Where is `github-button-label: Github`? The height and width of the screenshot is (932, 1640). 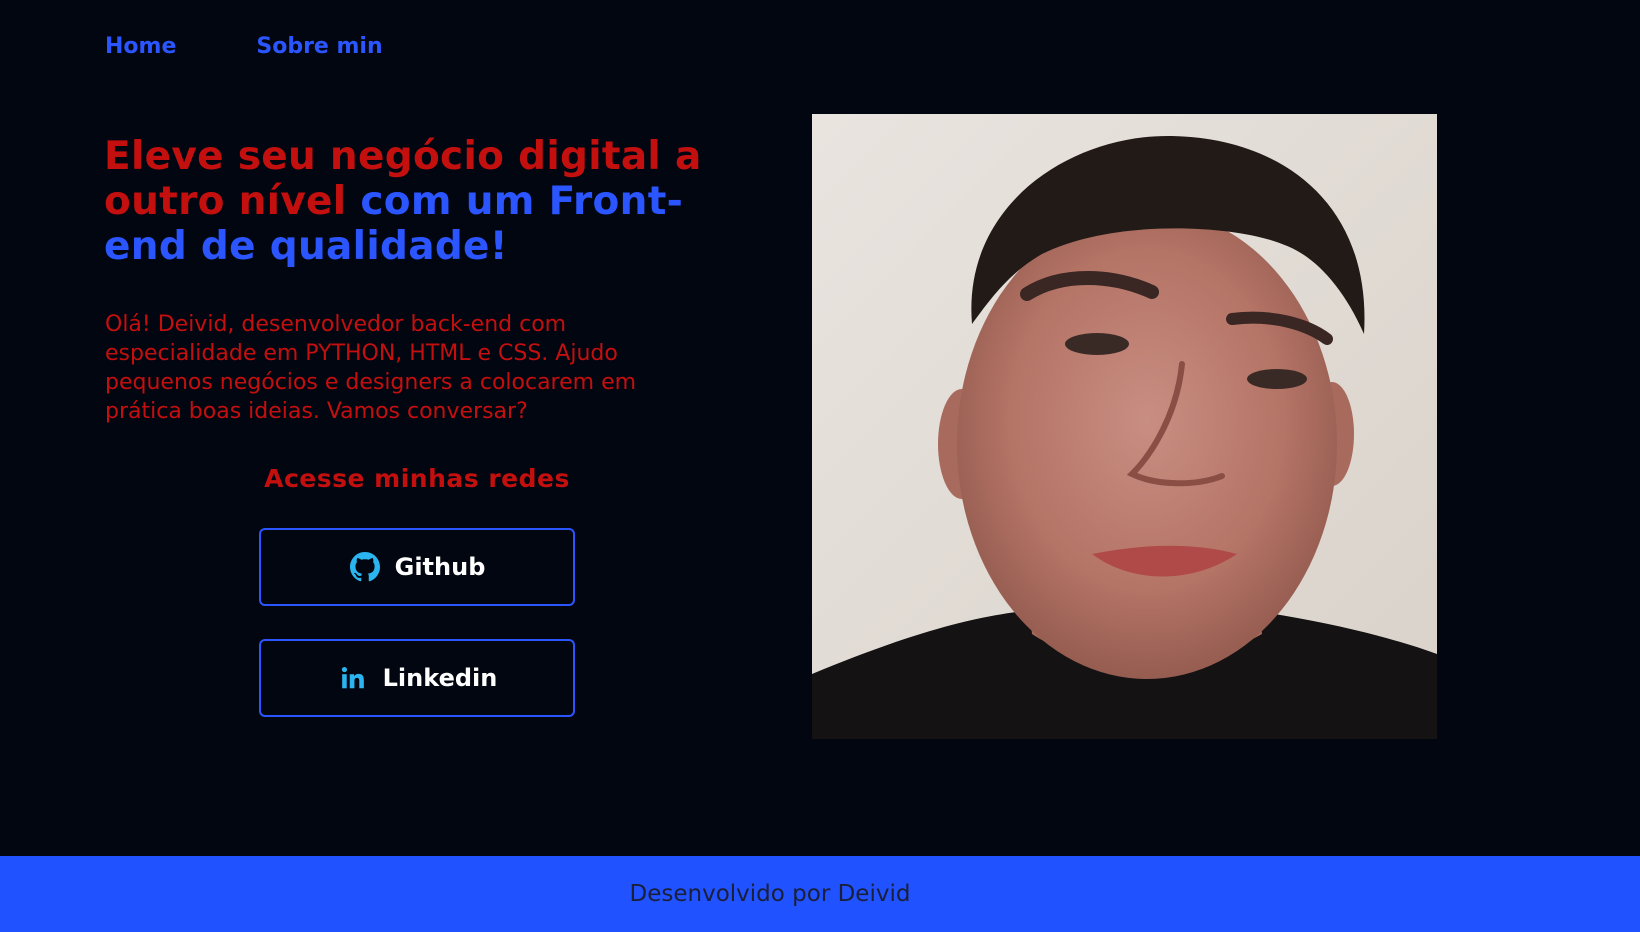 github-button-label: Github is located at coordinates (440, 567).